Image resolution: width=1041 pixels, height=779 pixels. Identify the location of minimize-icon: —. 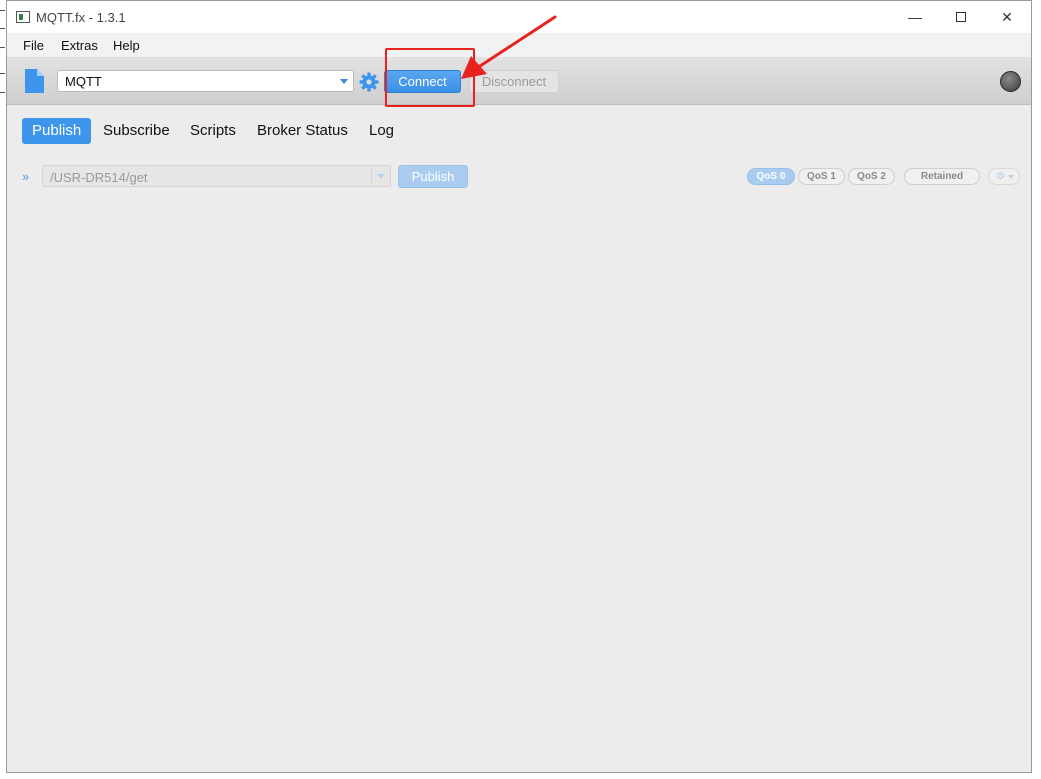
(915, 17).